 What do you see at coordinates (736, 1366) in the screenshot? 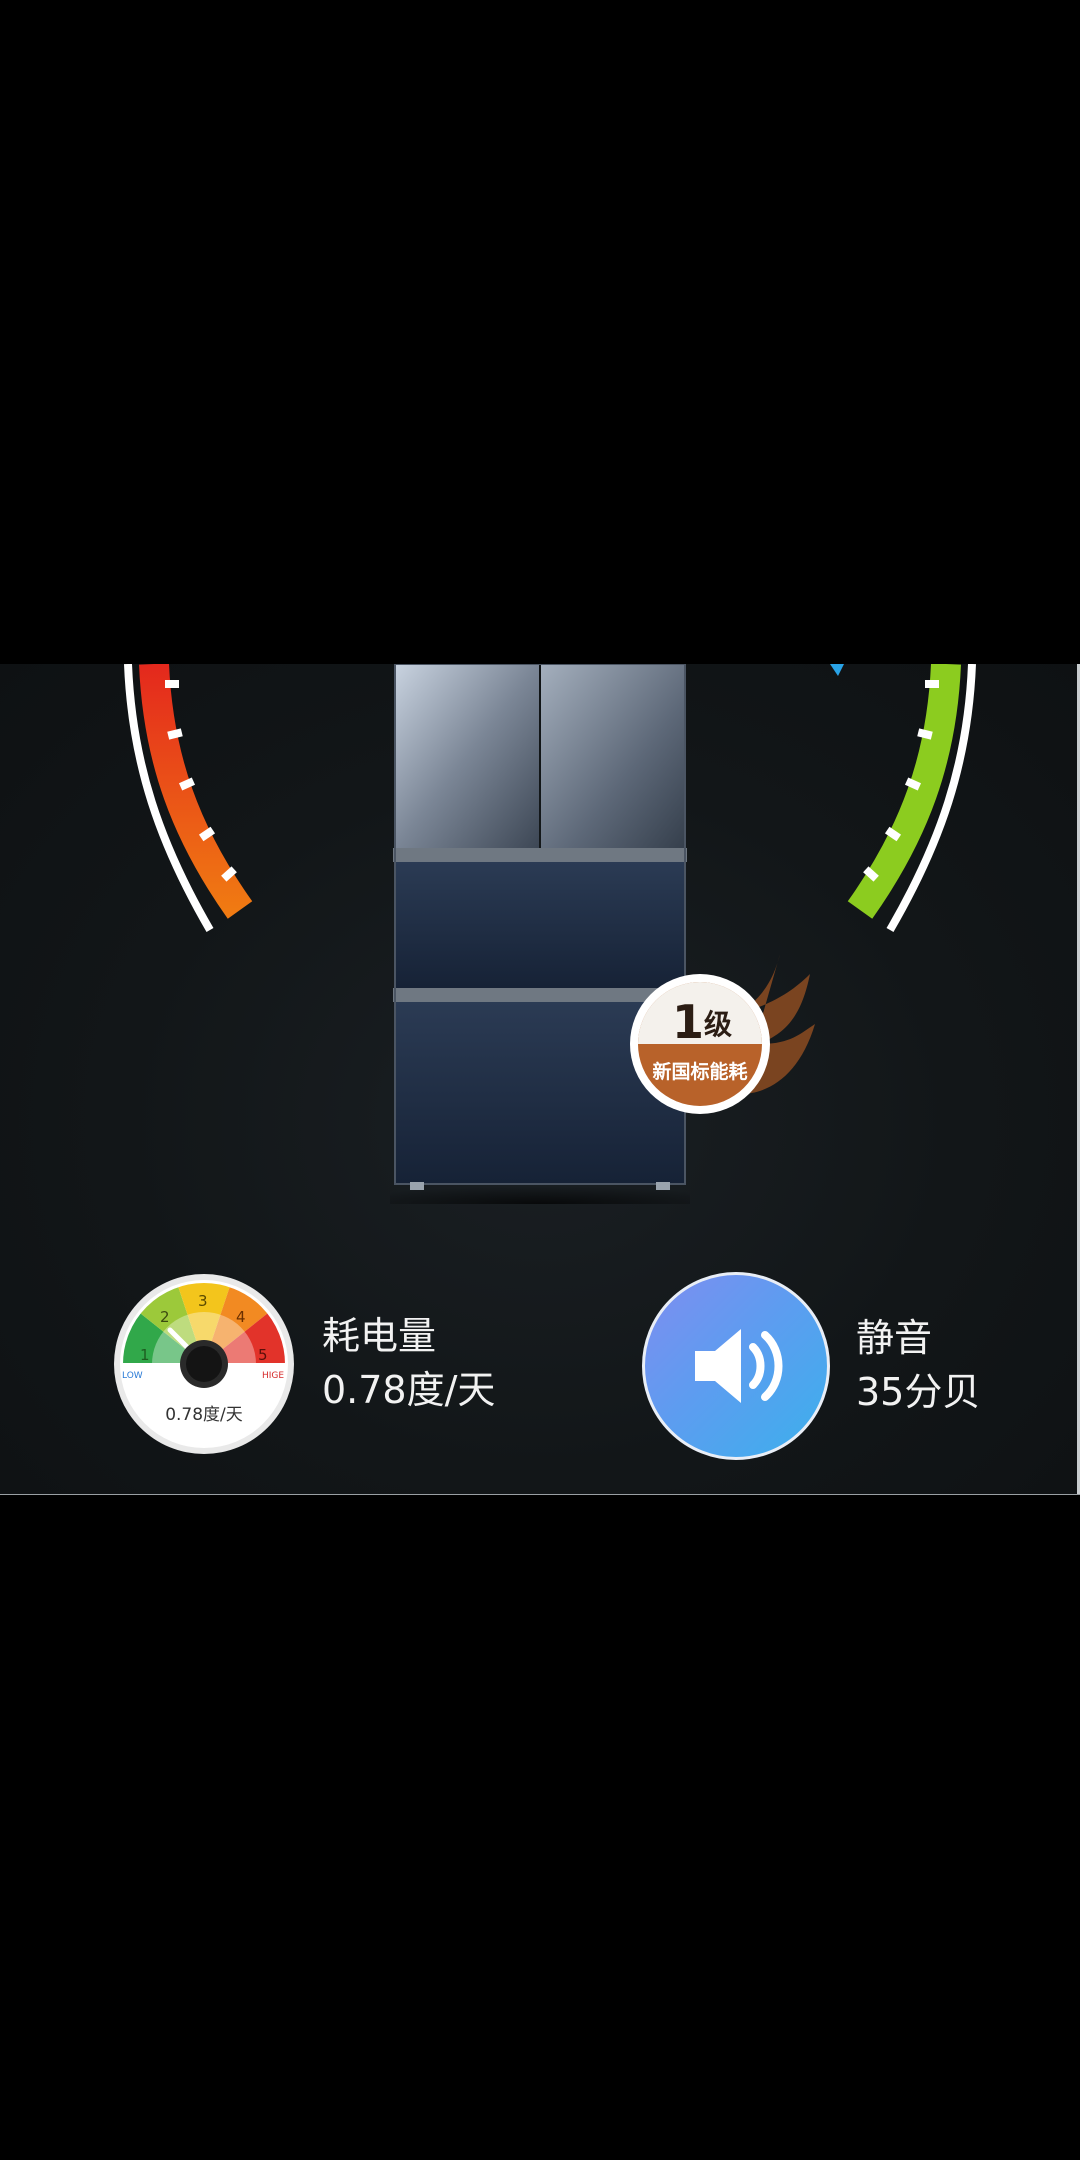
I see `speaker-icon` at bounding box center [736, 1366].